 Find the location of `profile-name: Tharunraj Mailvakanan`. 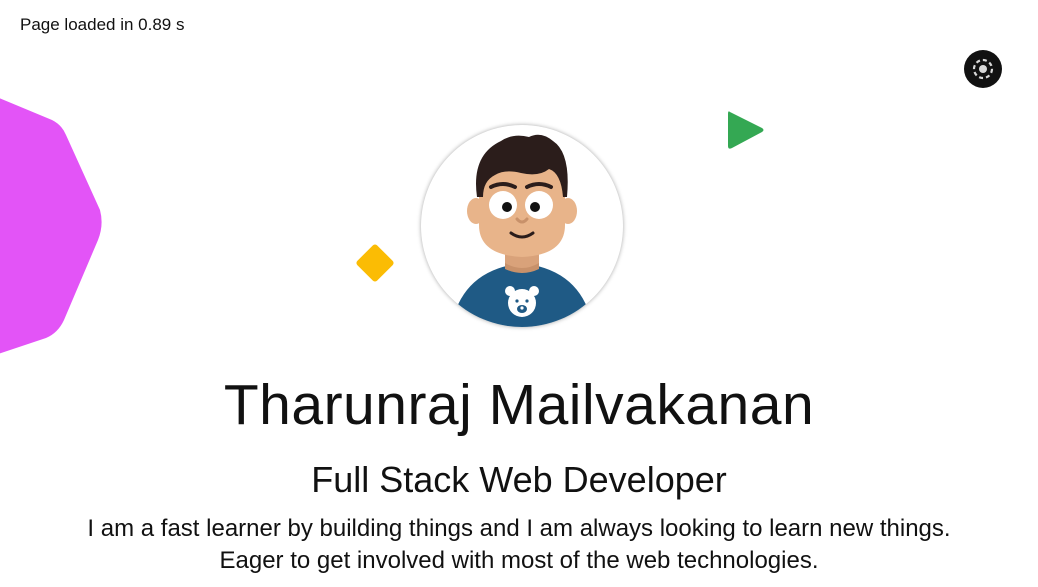

profile-name: Tharunraj Mailvakanan is located at coordinates (519, 405).